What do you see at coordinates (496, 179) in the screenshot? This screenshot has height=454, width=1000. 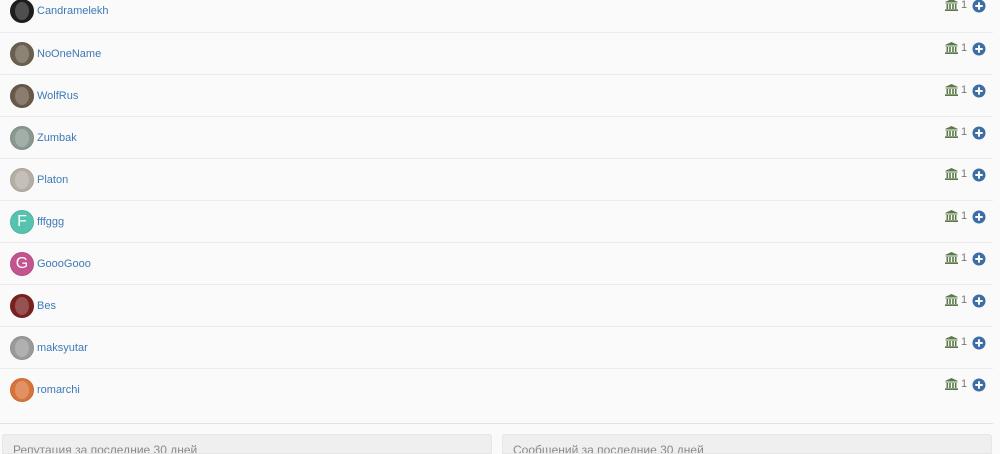 I see `member-row: Platon 1` at bounding box center [496, 179].